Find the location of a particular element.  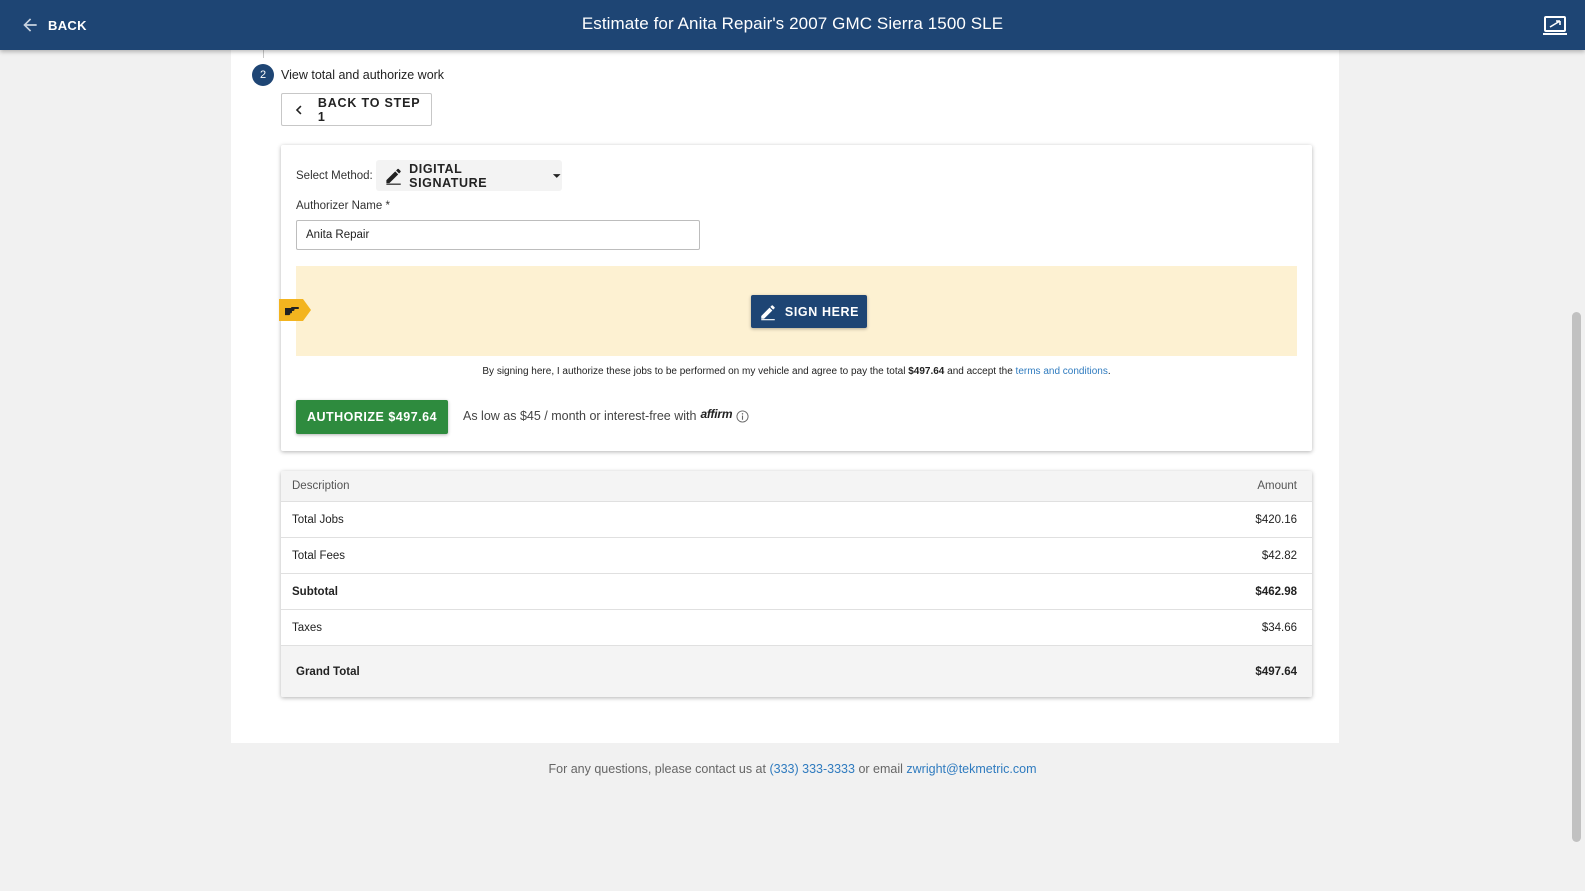

chevron-left-icon is located at coordinates (298, 109).